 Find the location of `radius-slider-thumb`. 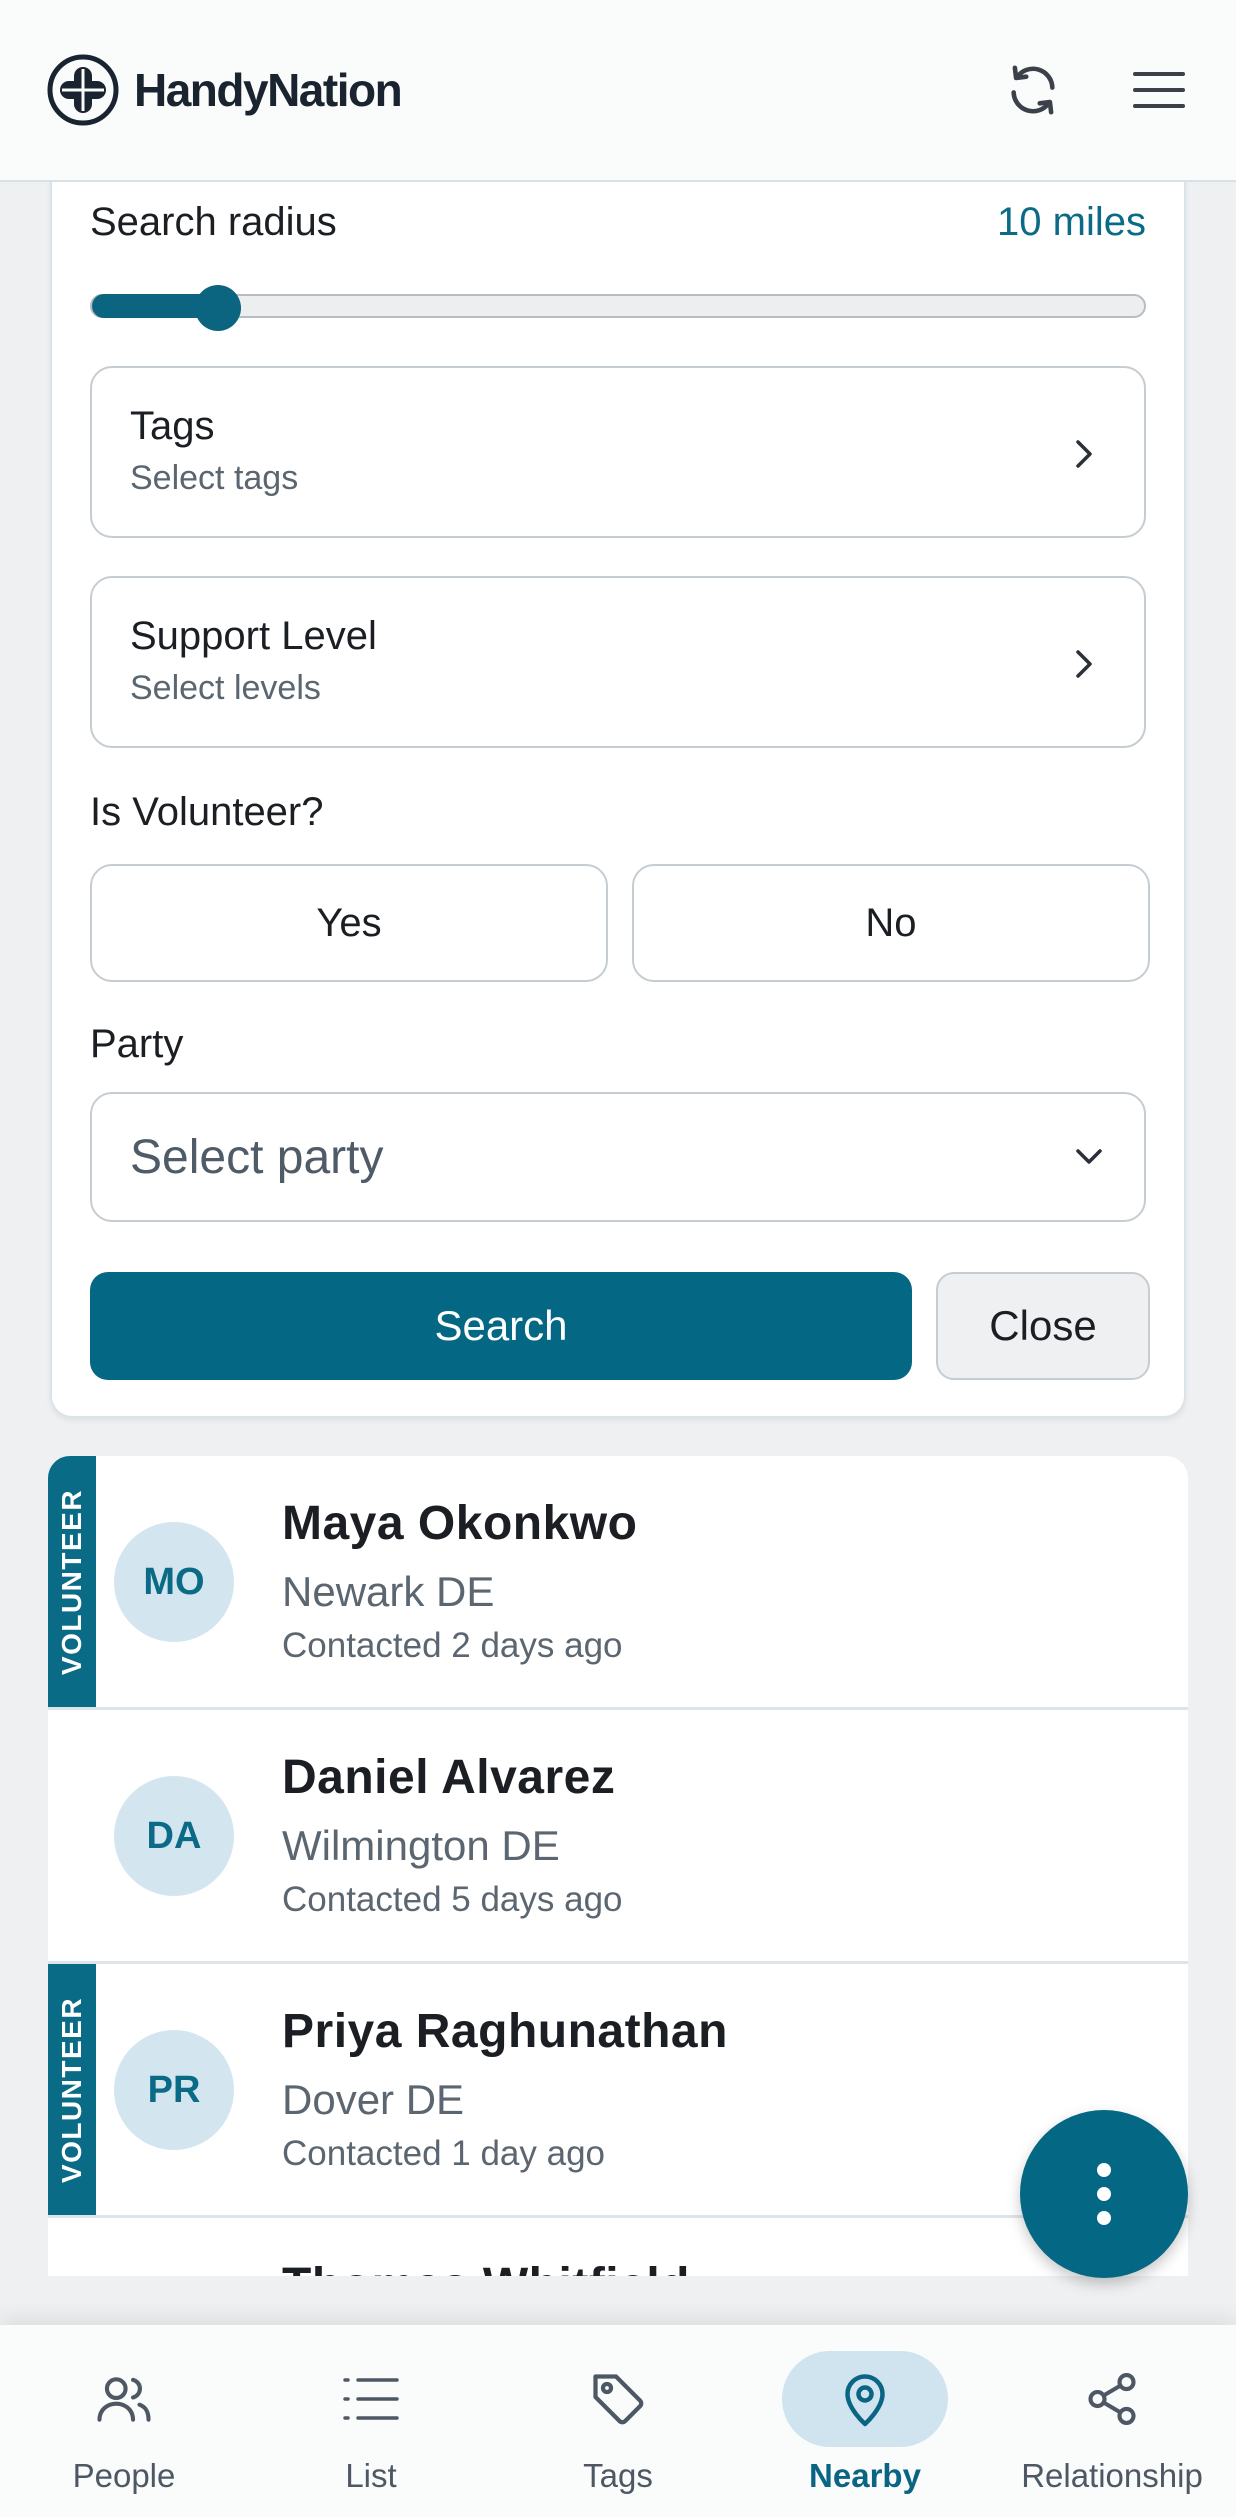

radius-slider-thumb is located at coordinates (218, 308).